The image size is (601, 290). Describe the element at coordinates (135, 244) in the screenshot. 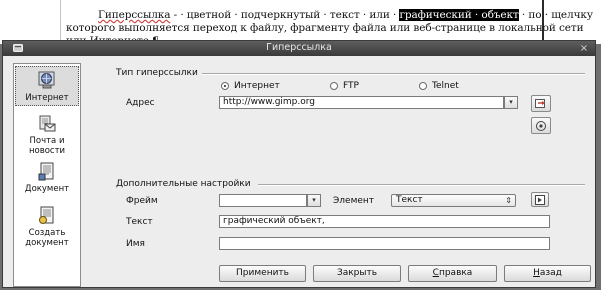

I see `name-label: Имя` at that location.